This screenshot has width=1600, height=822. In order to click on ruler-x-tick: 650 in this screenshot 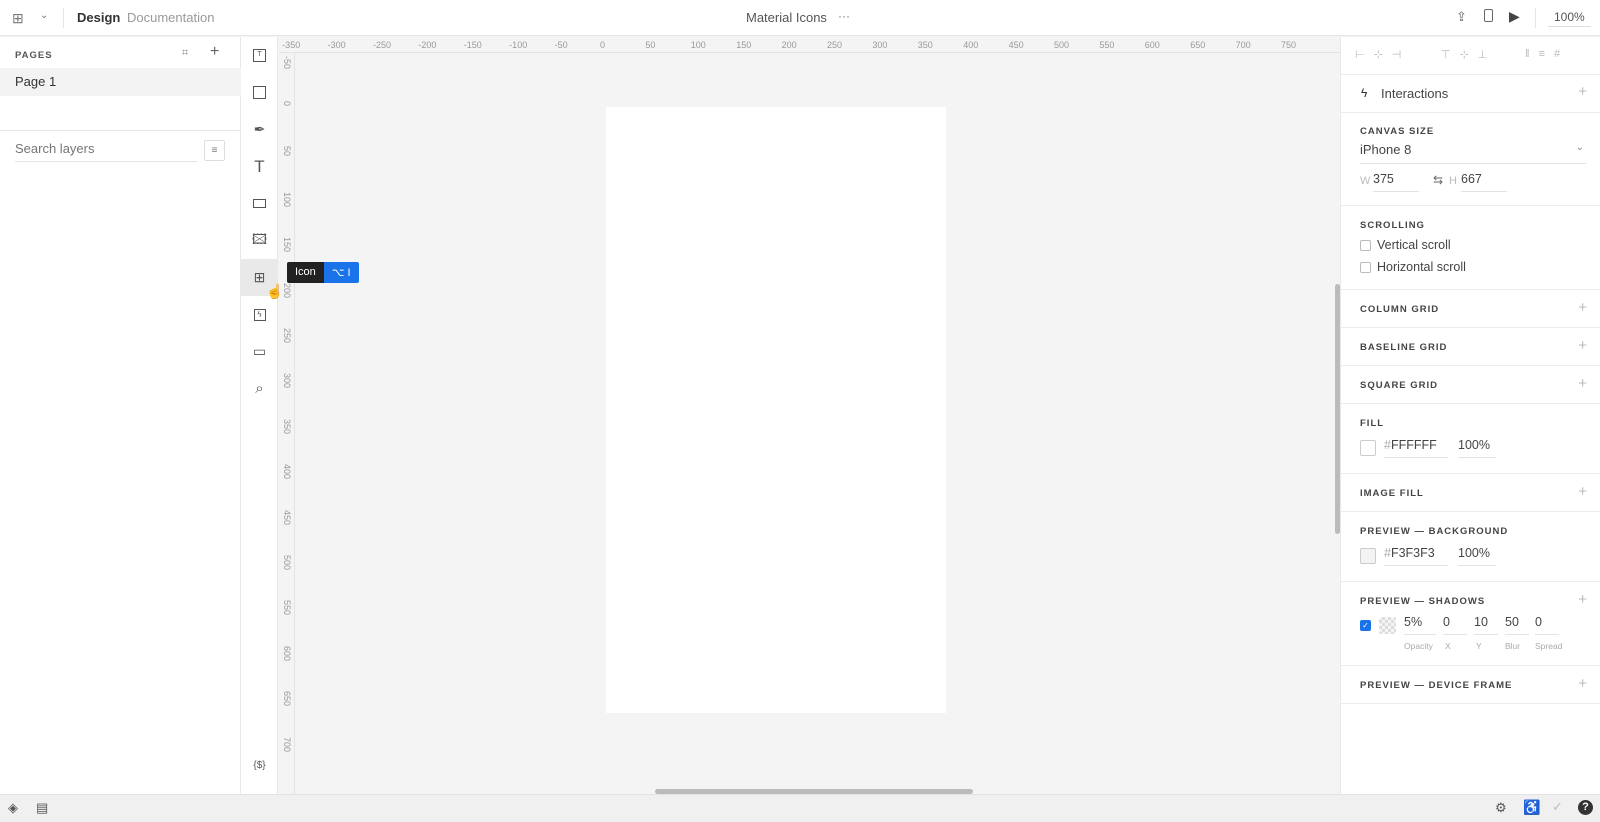, I will do `click(1198, 45)`.